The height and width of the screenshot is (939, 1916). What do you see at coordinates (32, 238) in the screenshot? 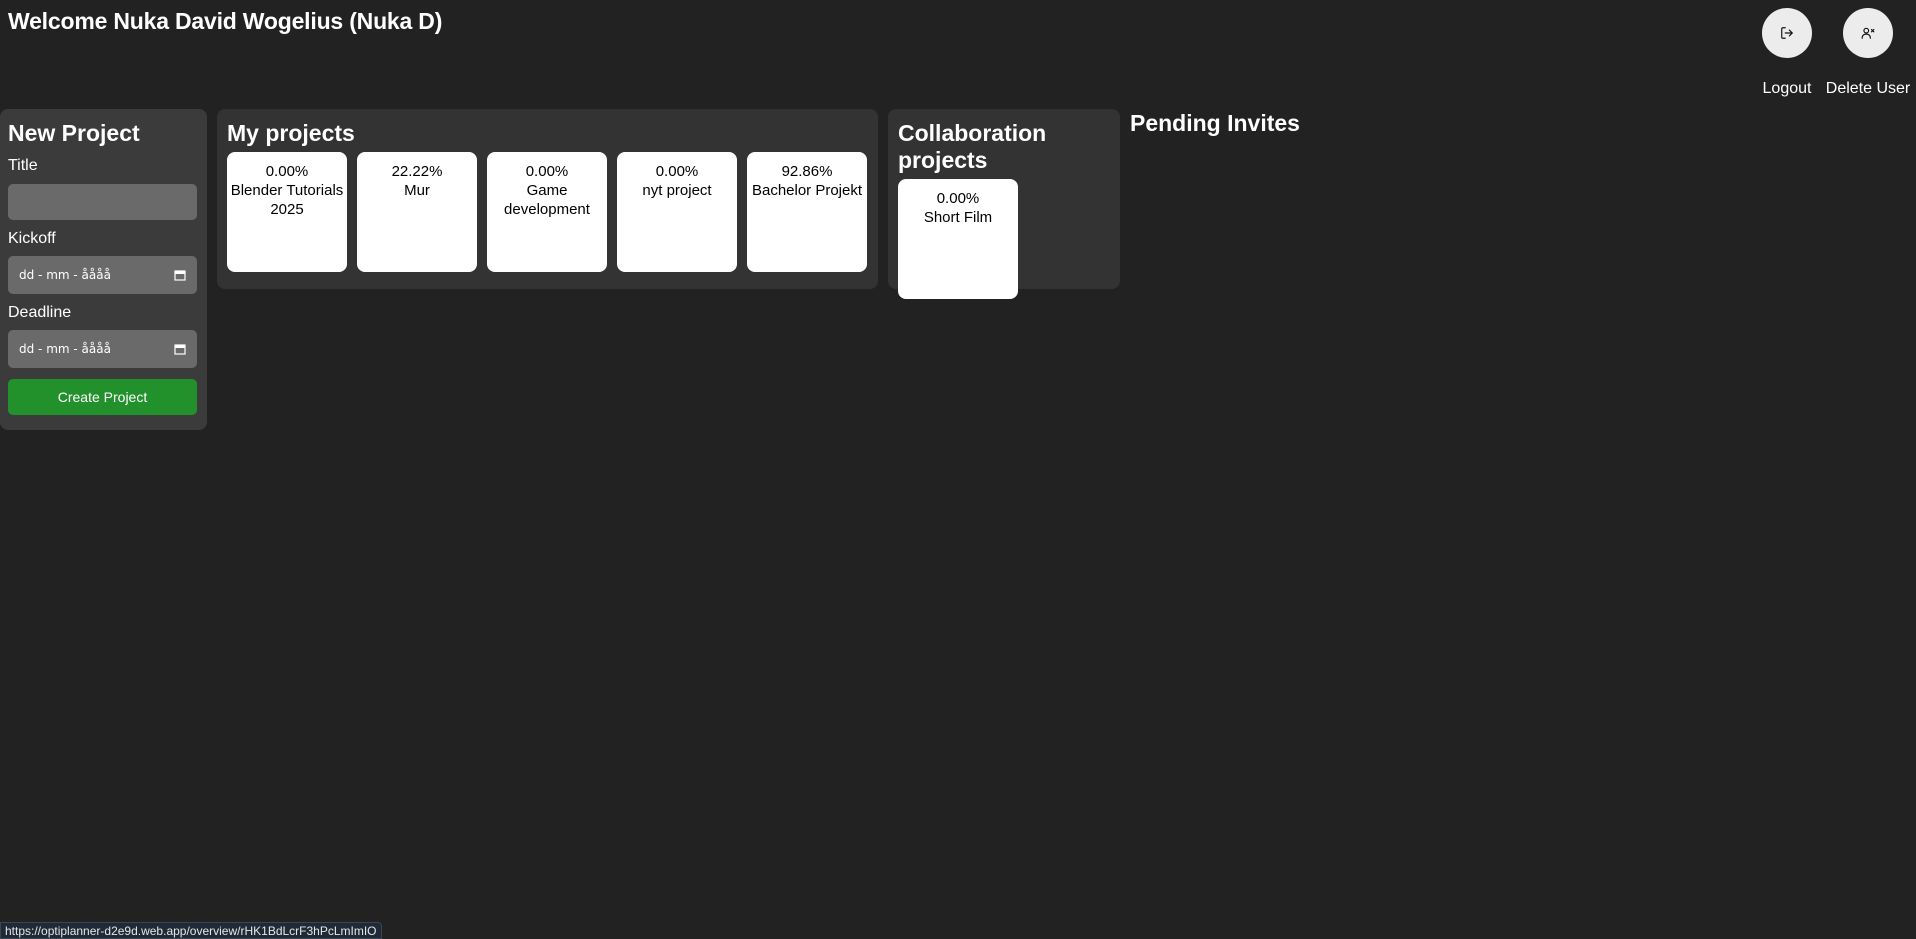
I see `kickoff-label: Kickoff` at bounding box center [32, 238].